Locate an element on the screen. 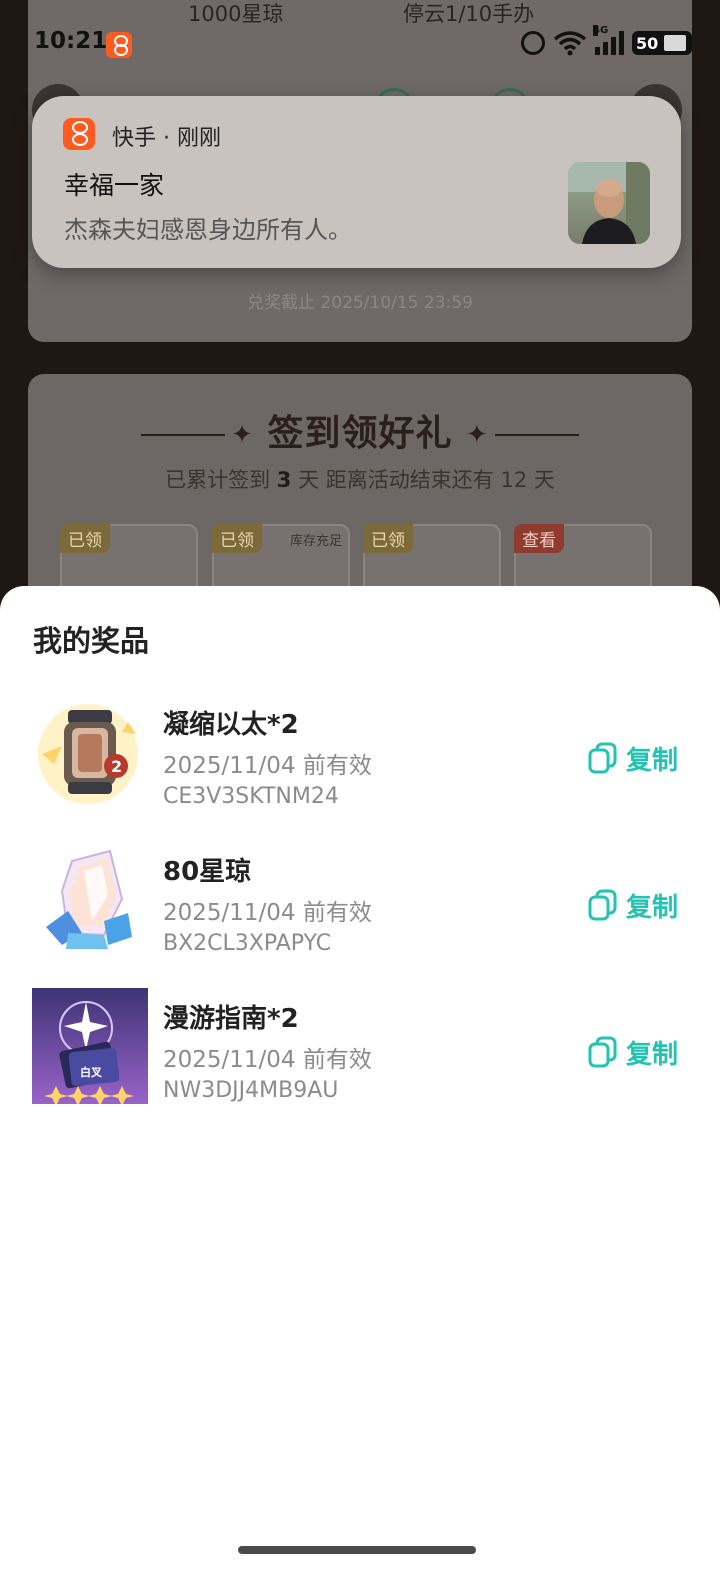 Image resolution: width=720 pixels, height=1584 pixels. signin-prefix: 已累计签到 is located at coordinates (218, 480).